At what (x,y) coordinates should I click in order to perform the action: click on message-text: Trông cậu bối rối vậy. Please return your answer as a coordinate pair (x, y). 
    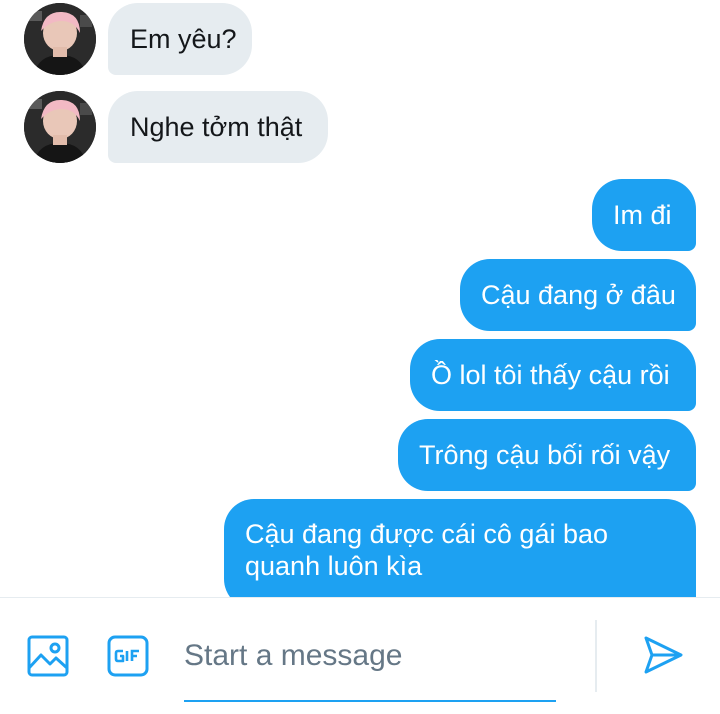
    Looking at the image, I should click on (545, 455).